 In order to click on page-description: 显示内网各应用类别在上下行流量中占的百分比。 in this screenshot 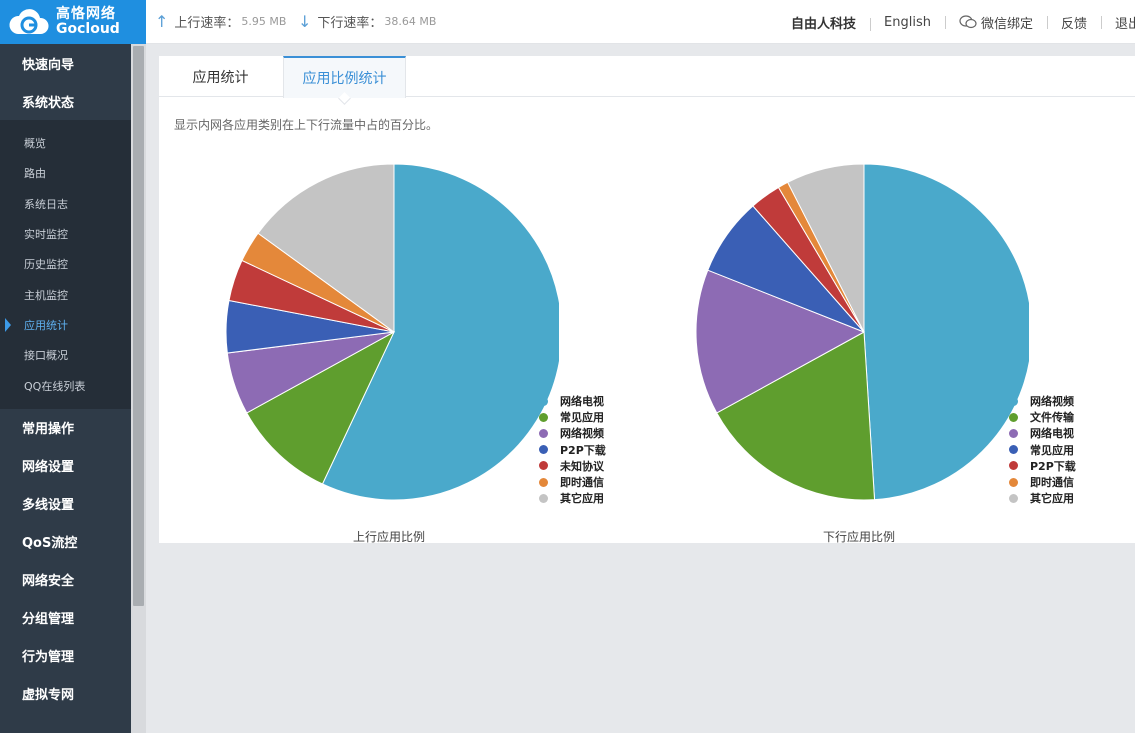, I will do `click(306, 125)`.